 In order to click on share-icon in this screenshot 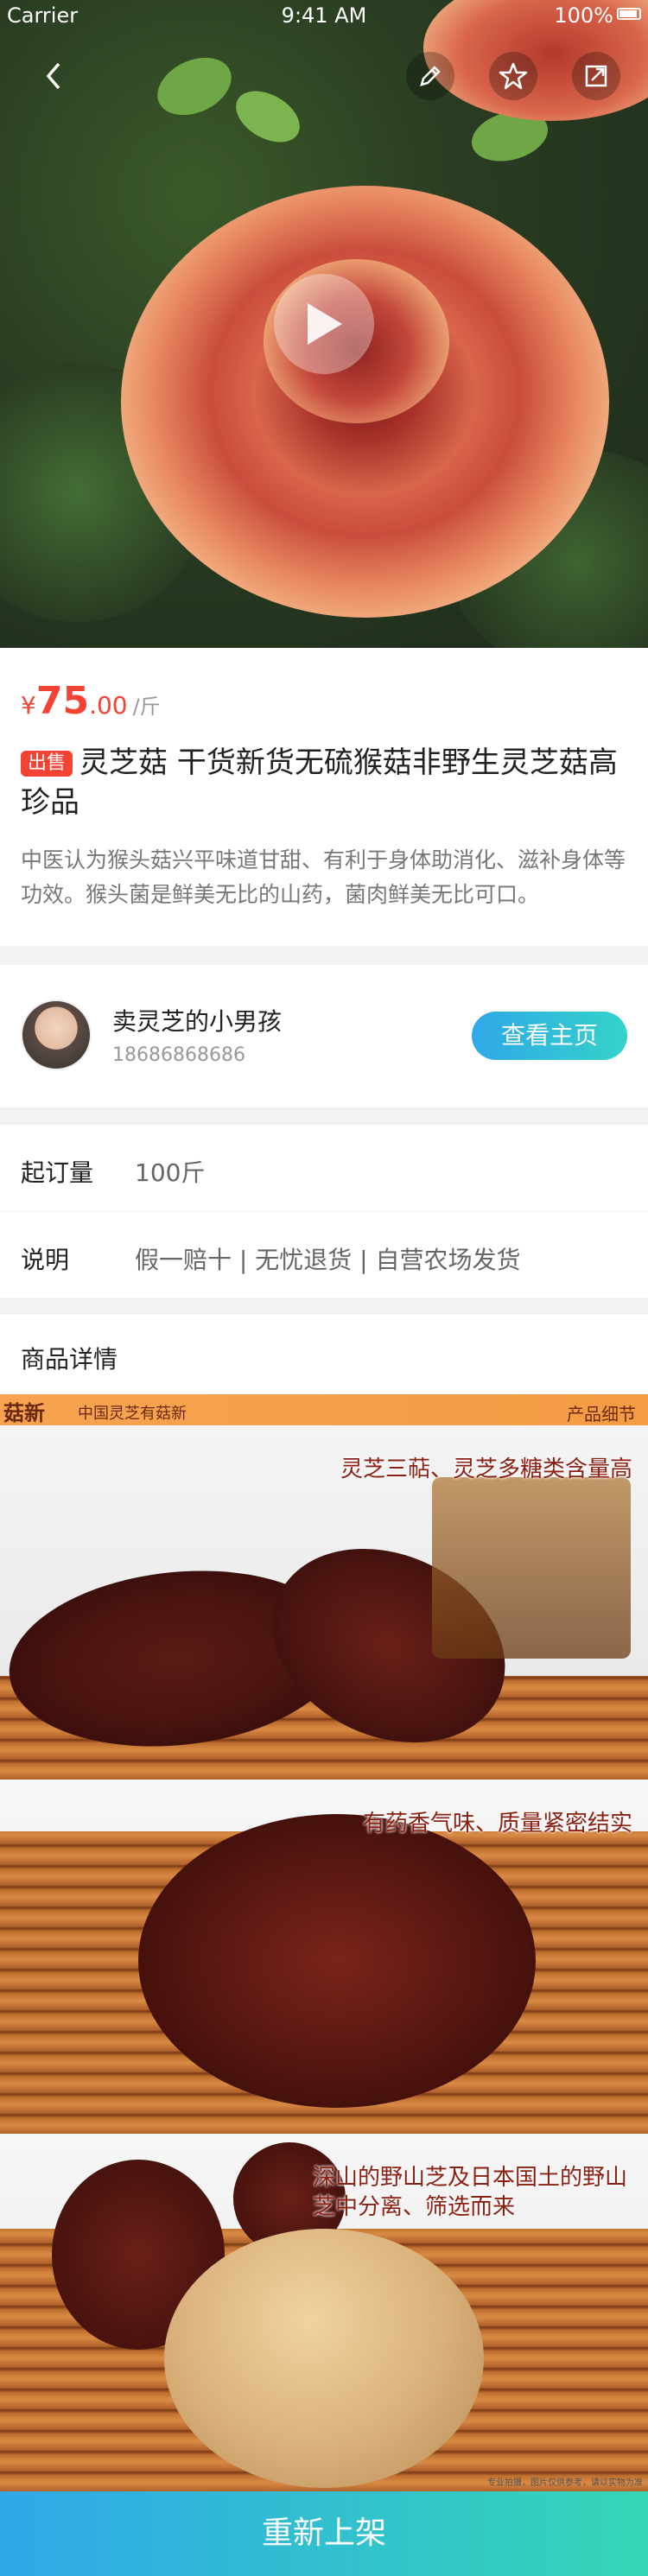, I will do `click(596, 76)`.